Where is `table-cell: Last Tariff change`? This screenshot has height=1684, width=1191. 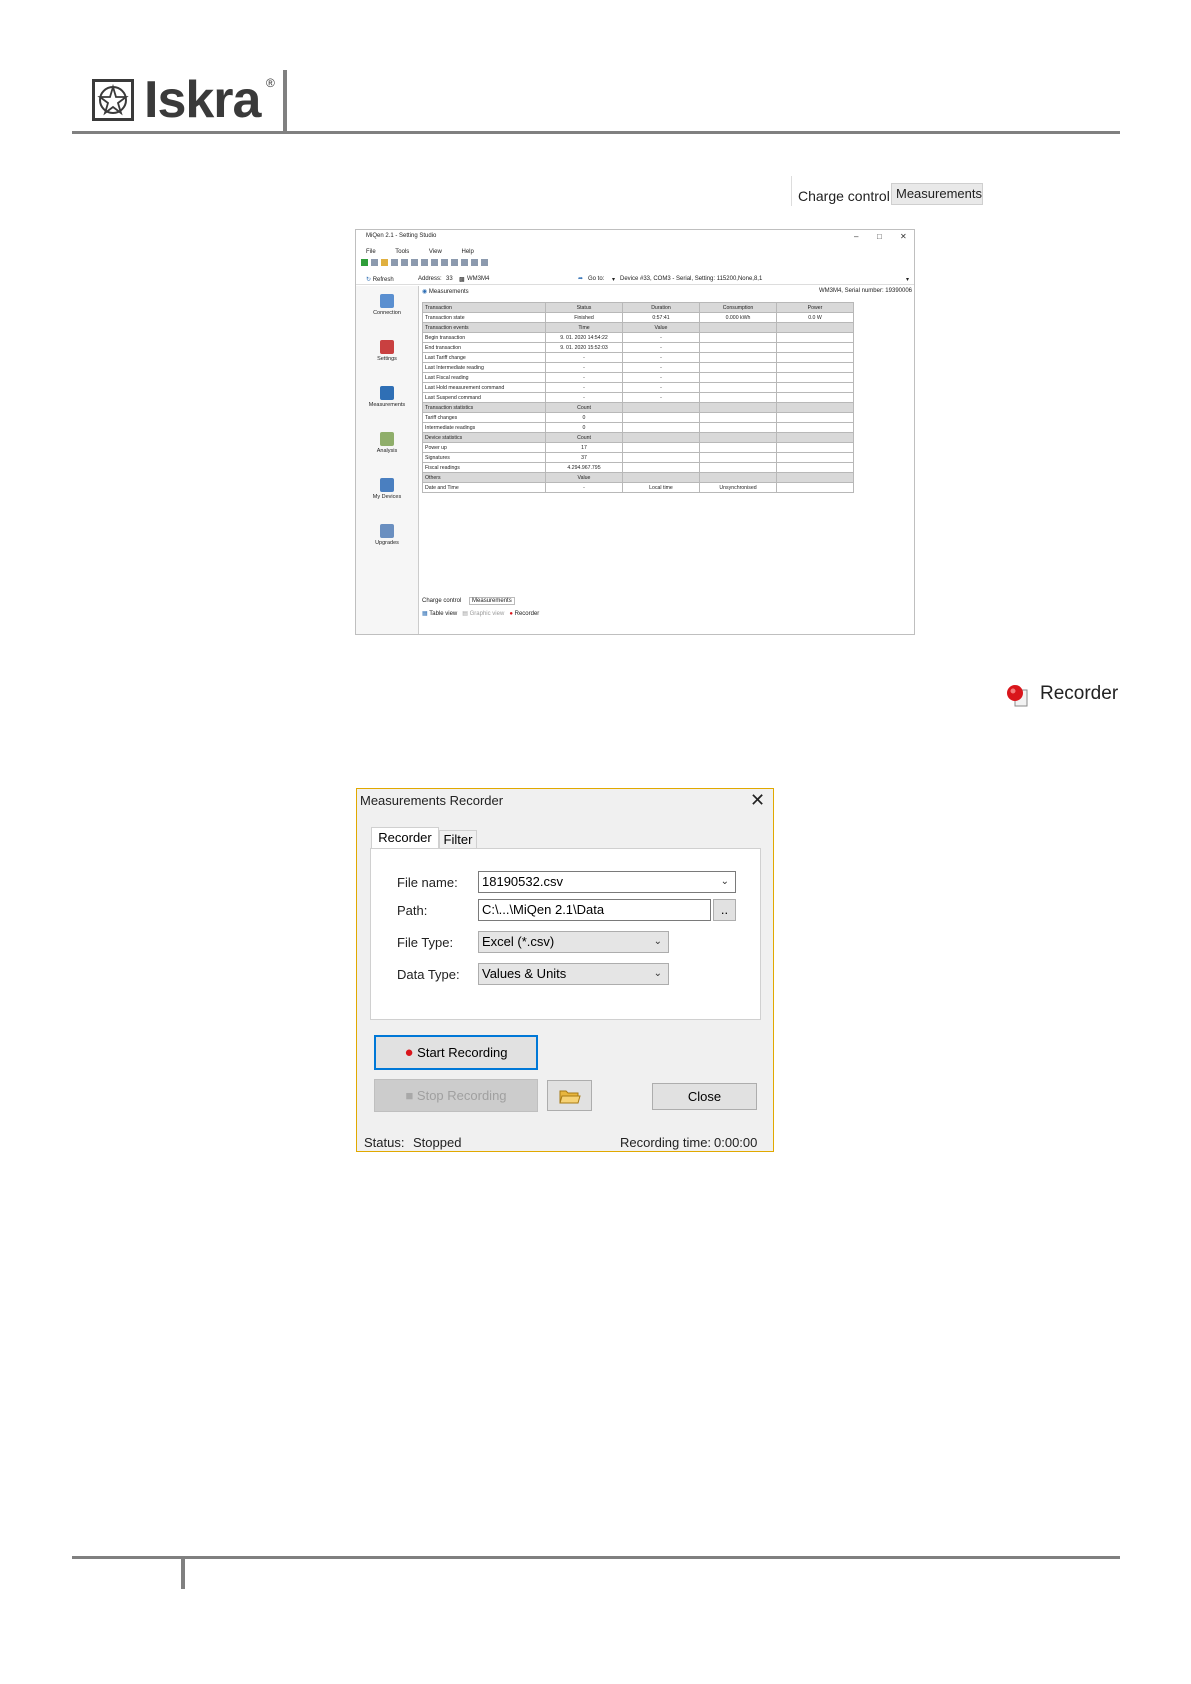
table-cell: Last Tariff change is located at coordinates (484, 357).